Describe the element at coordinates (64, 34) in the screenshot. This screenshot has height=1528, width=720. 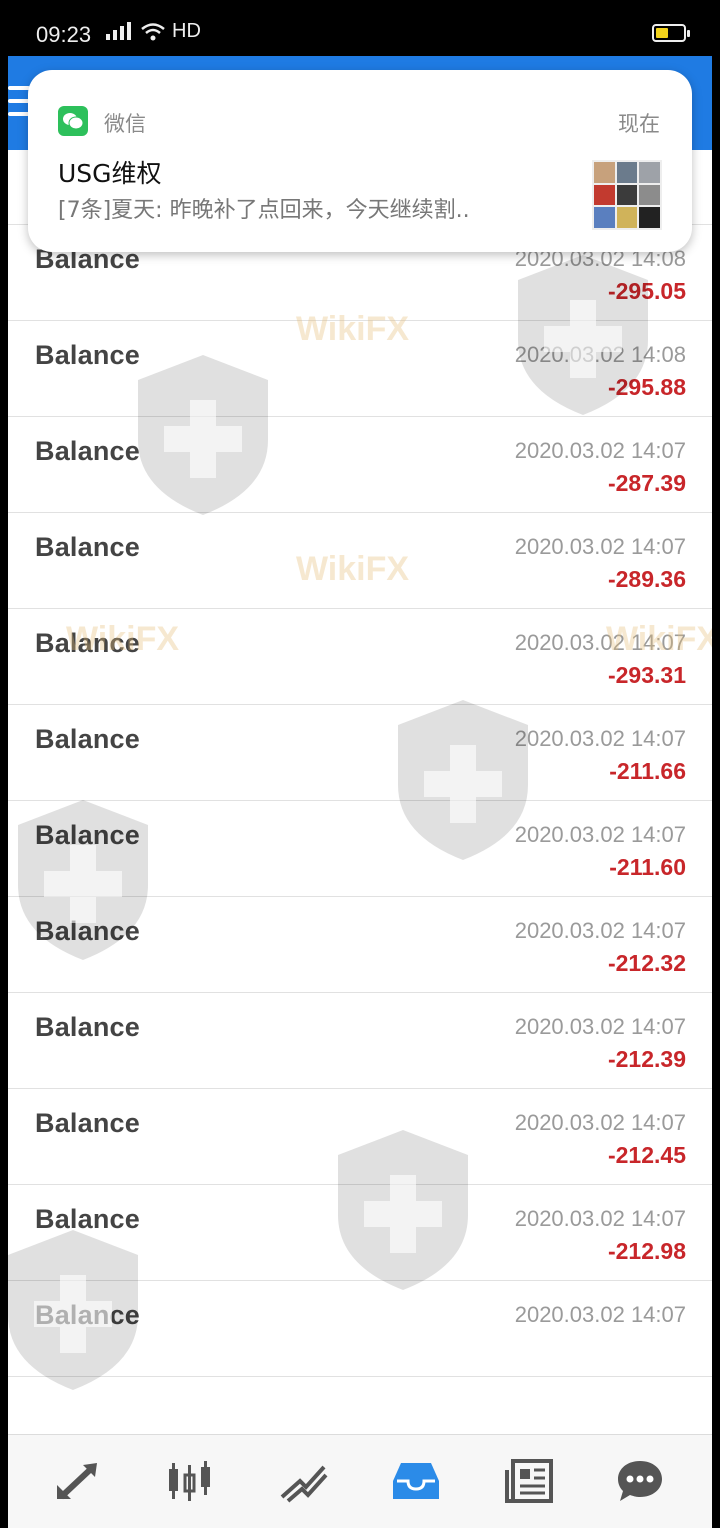
I see `status-time: 09:23` at that location.